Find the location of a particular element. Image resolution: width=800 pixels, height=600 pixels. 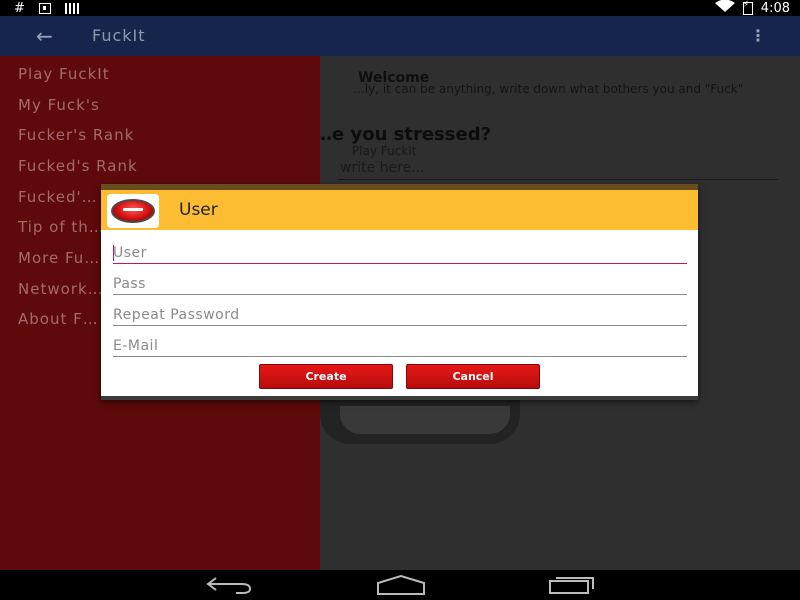

app-title: FuckIt is located at coordinates (119, 35).